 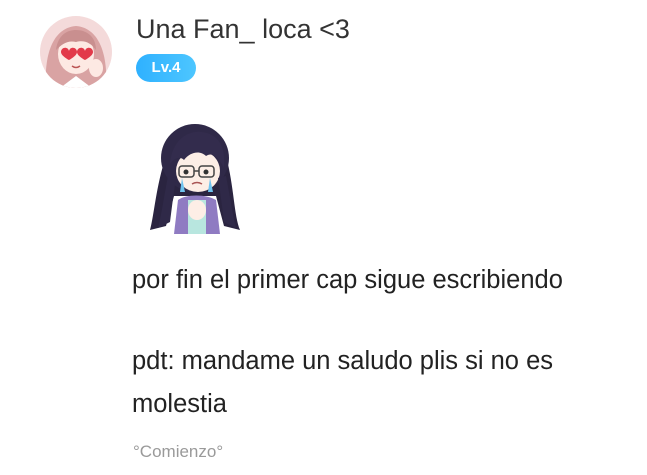 What do you see at coordinates (179, 404) in the screenshot?
I see `comment-text-line: molestia` at bounding box center [179, 404].